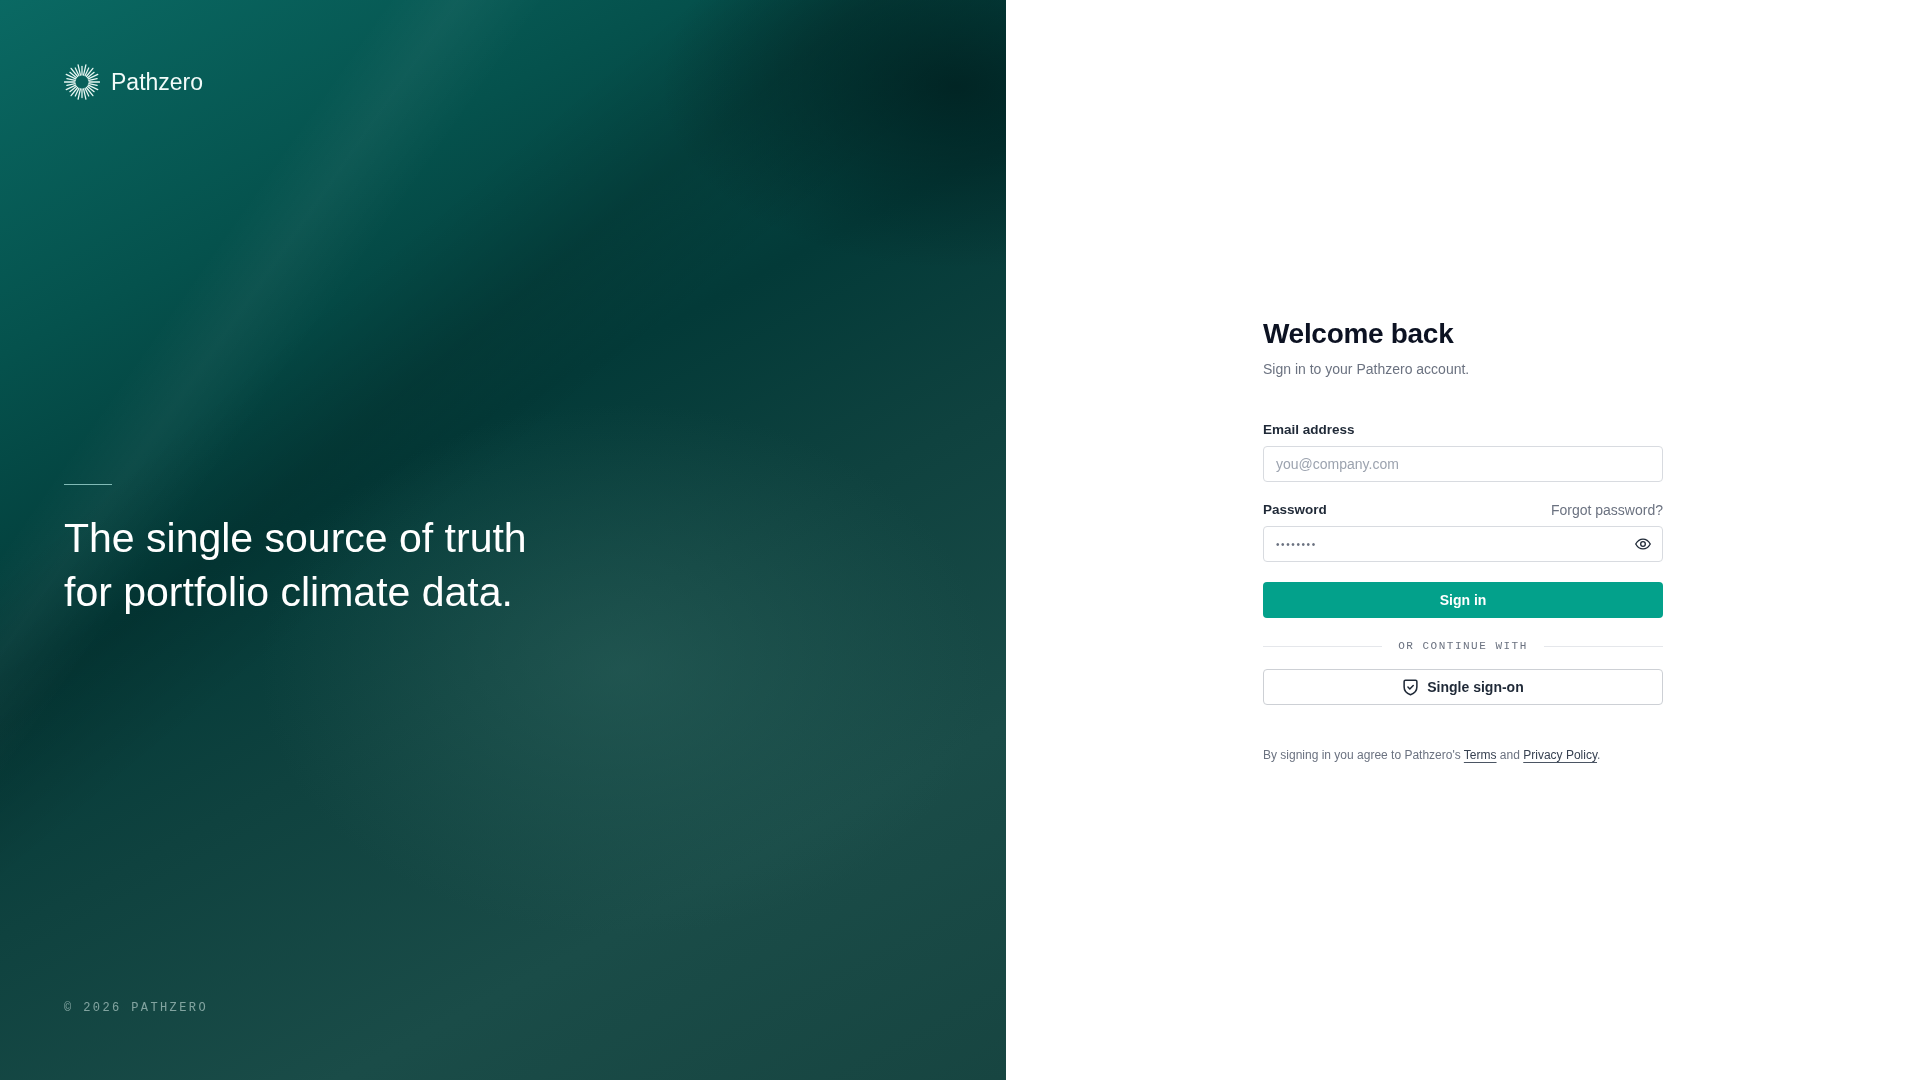 This screenshot has width=1920, height=1080. What do you see at coordinates (1463, 646) in the screenshot?
I see `divider-label: OR CONTINUE WITH` at bounding box center [1463, 646].